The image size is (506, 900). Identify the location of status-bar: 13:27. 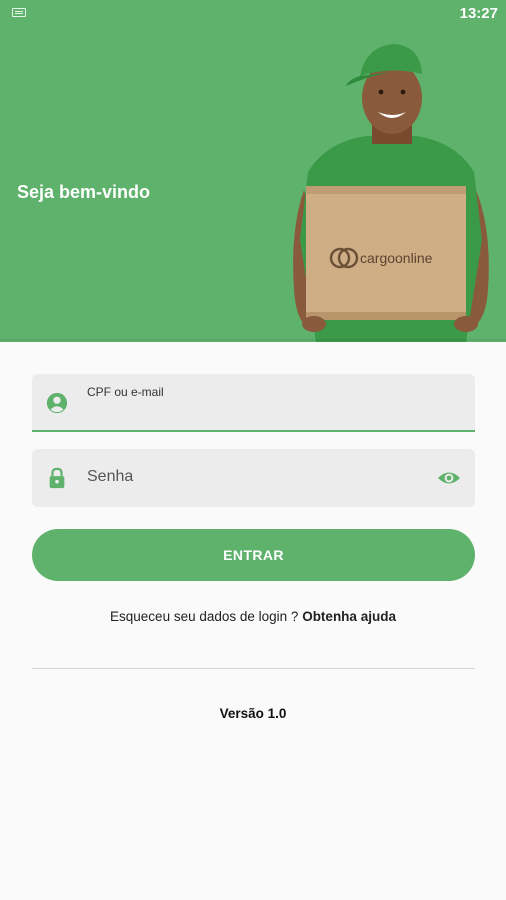
(253, 13).